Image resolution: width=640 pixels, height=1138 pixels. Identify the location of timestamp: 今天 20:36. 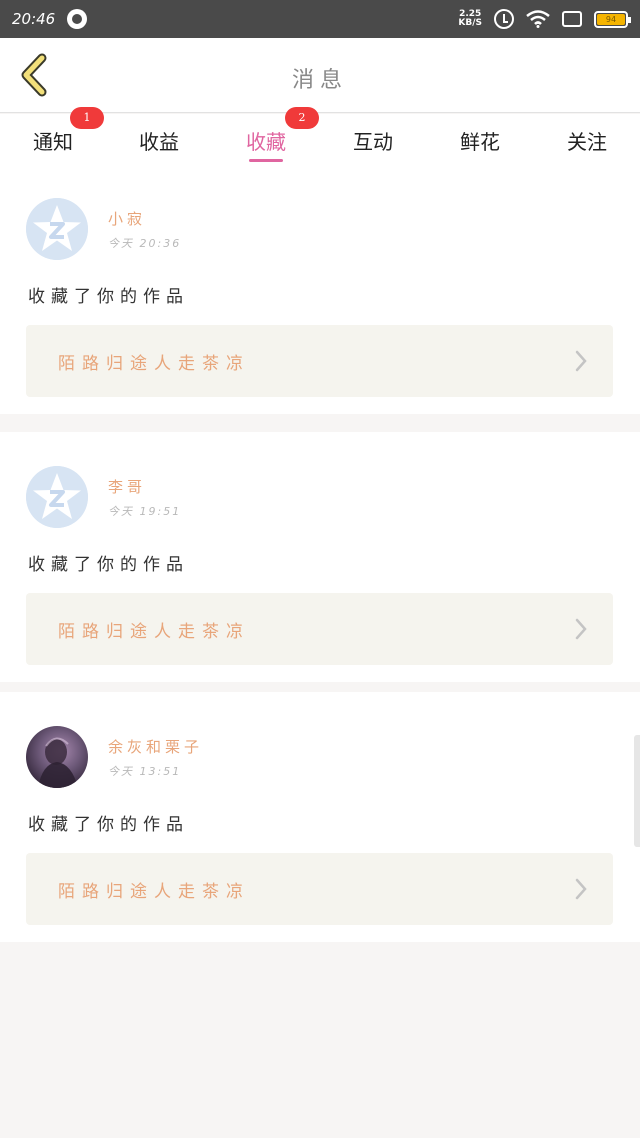
(145, 243).